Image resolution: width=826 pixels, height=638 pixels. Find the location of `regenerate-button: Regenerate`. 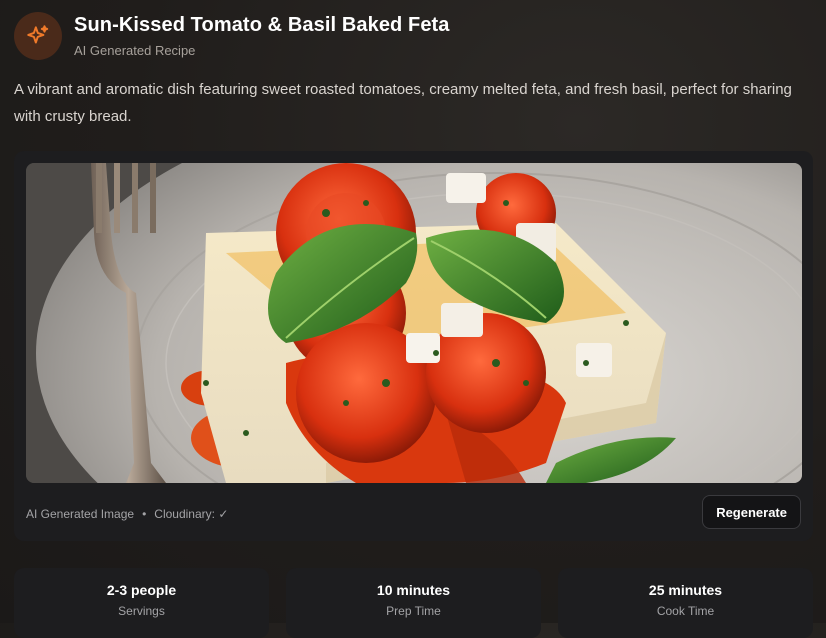

regenerate-button: Regenerate is located at coordinates (751, 512).